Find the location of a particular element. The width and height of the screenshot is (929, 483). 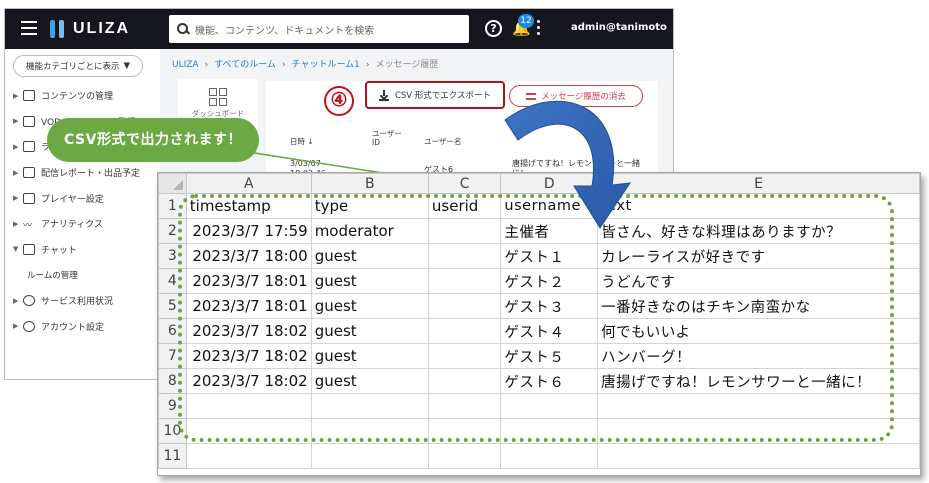

cell-username: ゲスト６ is located at coordinates (549, 381).